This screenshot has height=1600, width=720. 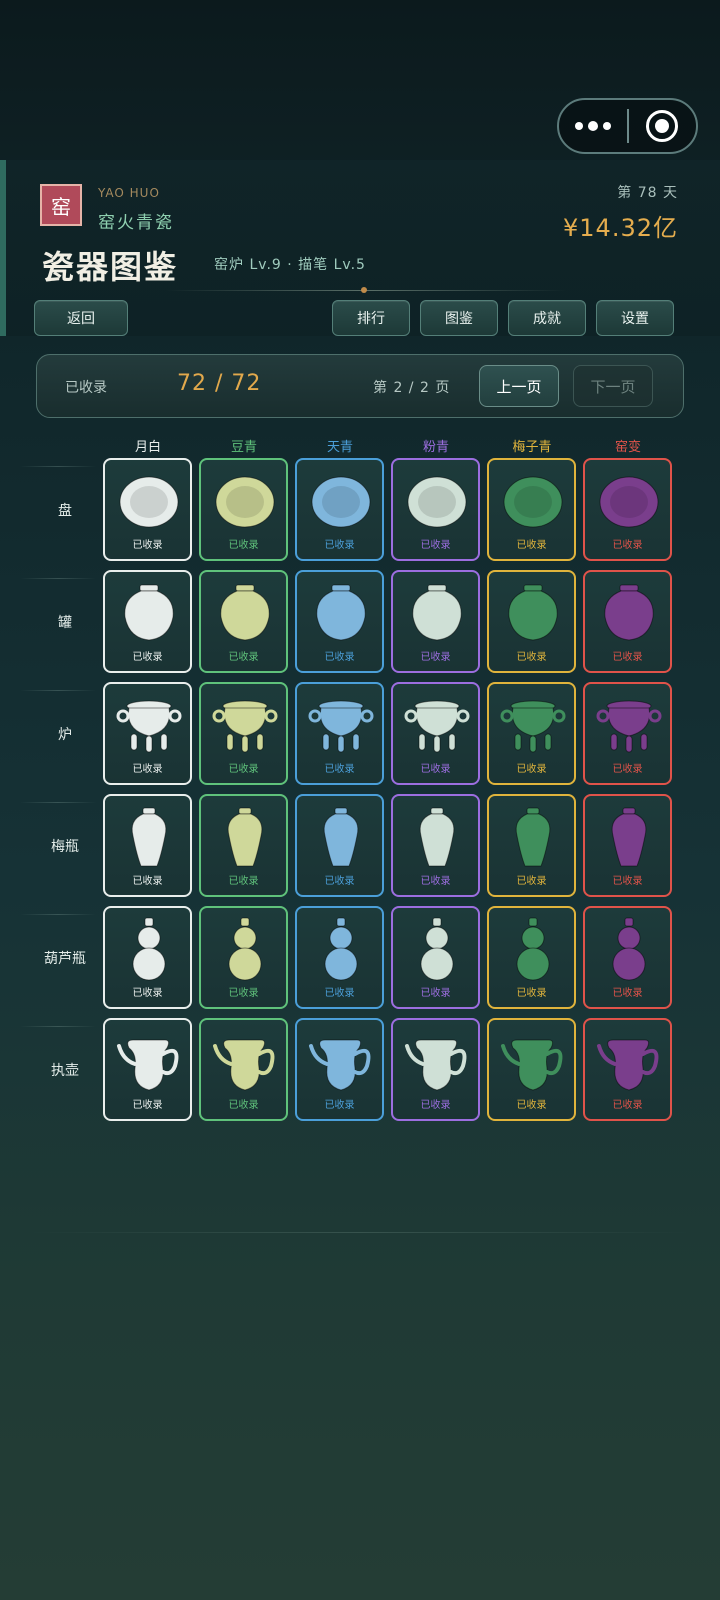 What do you see at coordinates (519, 386) in the screenshot?
I see `prev-page-button: 上一页` at bounding box center [519, 386].